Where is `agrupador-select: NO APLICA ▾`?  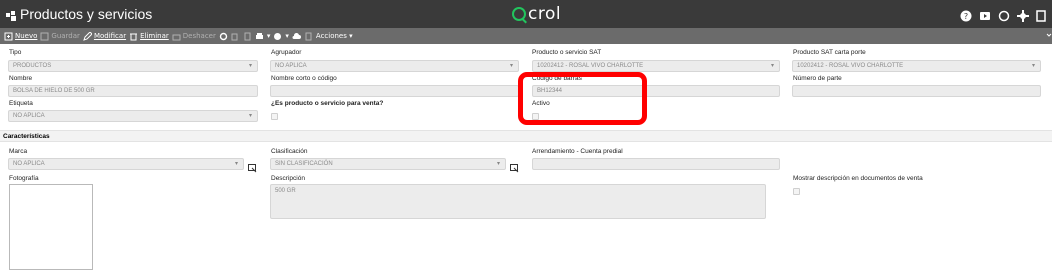 agrupador-select: NO APLICA ▾ is located at coordinates (394, 66).